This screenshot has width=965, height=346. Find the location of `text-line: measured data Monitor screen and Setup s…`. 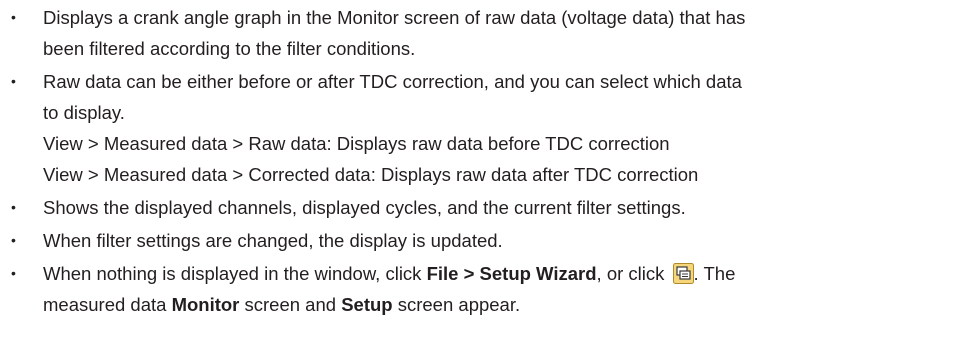

text-line: measured data Monitor screen and Setup s… is located at coordinates (504, 304).